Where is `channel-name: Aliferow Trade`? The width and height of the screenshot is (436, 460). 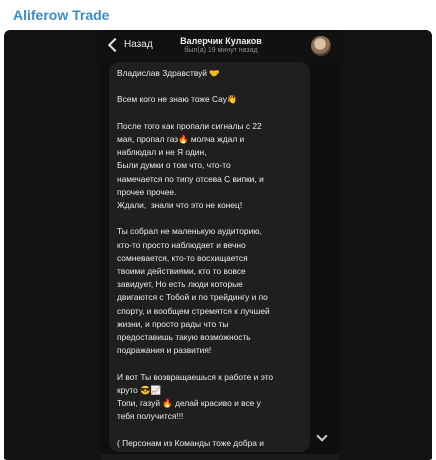 channel-name: Aliferow Trade is located at coordinates (61, 15).